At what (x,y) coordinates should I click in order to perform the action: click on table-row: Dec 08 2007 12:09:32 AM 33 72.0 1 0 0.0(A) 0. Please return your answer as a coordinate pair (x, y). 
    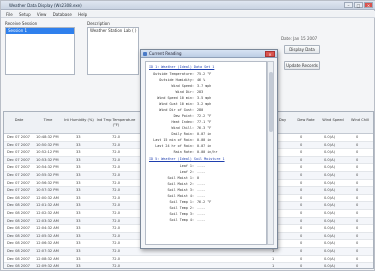
    Looking at the image, I should click on (188, 266).